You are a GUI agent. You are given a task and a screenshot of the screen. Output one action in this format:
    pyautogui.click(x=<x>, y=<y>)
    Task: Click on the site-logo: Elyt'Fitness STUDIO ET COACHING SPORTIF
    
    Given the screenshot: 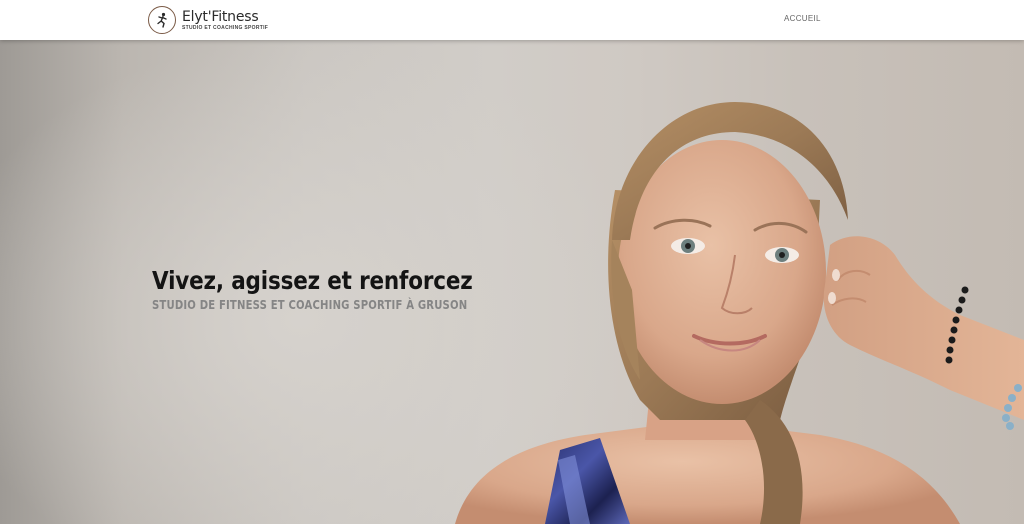 What is the action you would take?
    pyautogui.click(x=208, y=20)
    